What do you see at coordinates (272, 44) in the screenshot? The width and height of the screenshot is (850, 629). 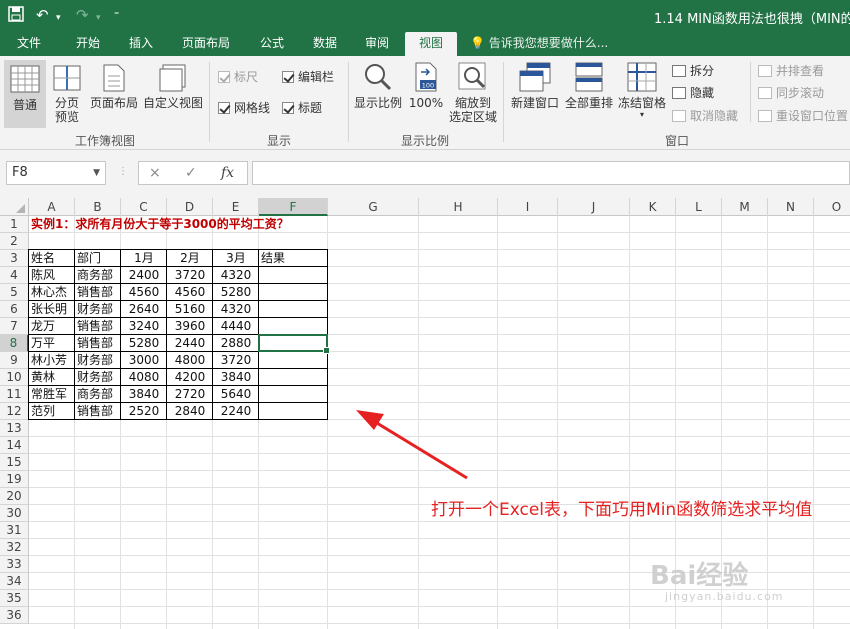 I see `tab-formulas: 公式` at bounding box center [272, 44].